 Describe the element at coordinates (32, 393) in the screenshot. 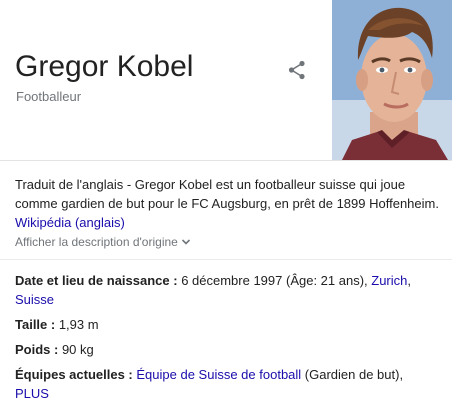

I see `more-teams-link: PLUS` at that location.